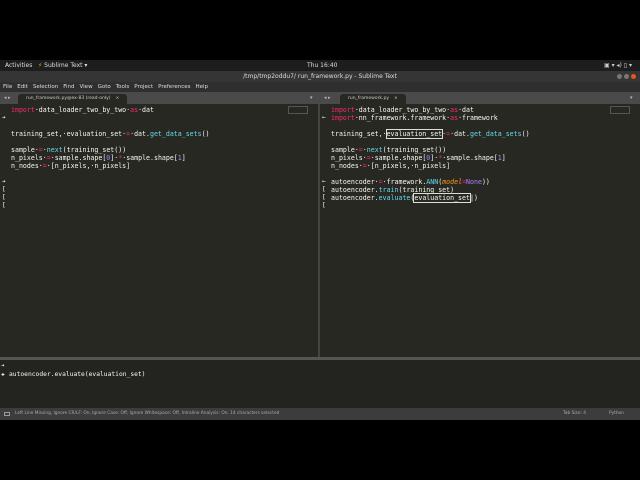  I want to click on system-tray: ▣ ▾ ◂) ▯ ▾, so click(618, 65).